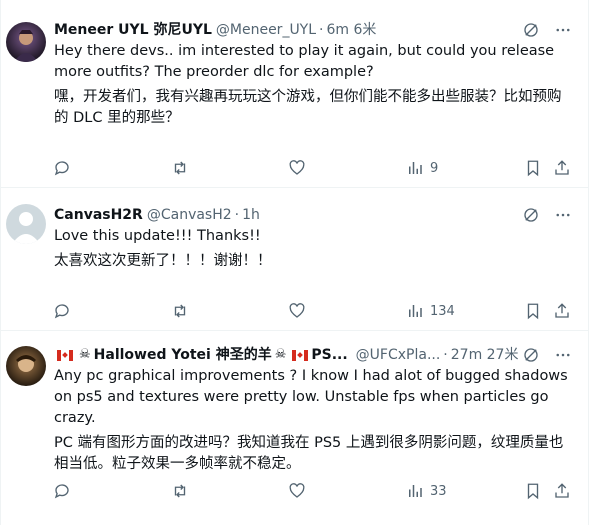 This screenshot has width=589, height=525. I want to click on views-count: 9, so click(434, 168).